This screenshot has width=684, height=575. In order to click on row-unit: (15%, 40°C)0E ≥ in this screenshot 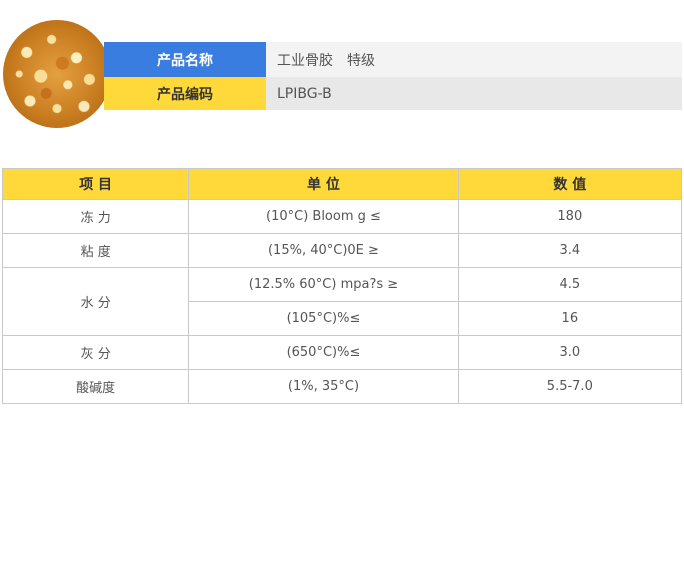, I will do `click(323, 250)`.